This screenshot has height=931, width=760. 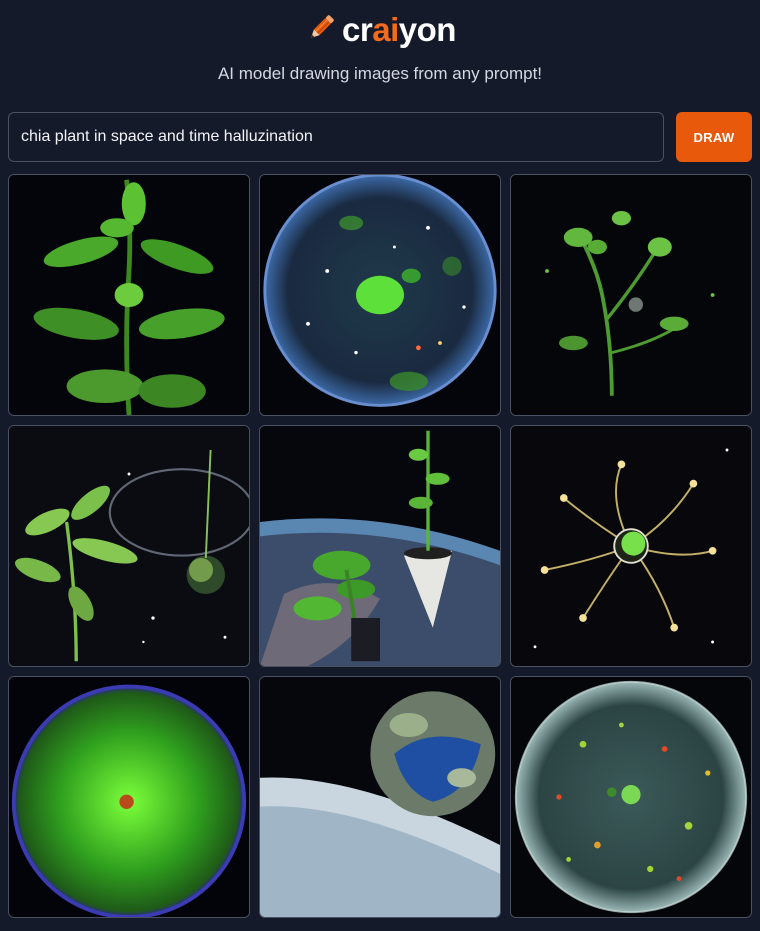 What do you see at coordinates (336, 137) in the screenshot?
I see `prompt-input` at bounding box center [336, 137].